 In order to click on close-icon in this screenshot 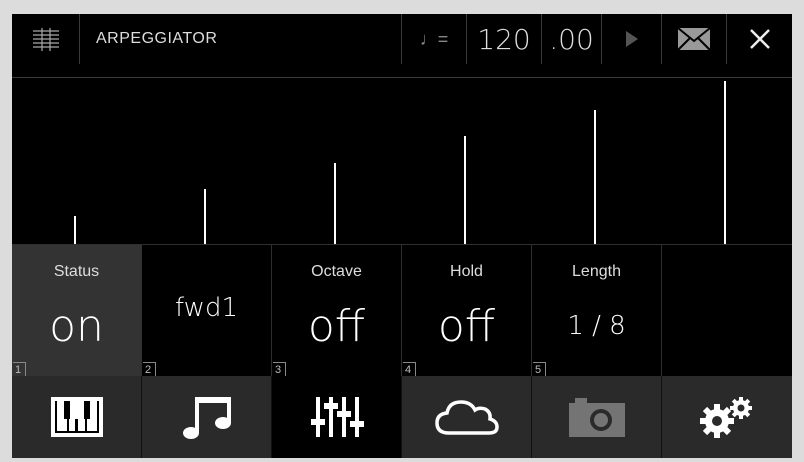, I will do `click(759, 39)`.